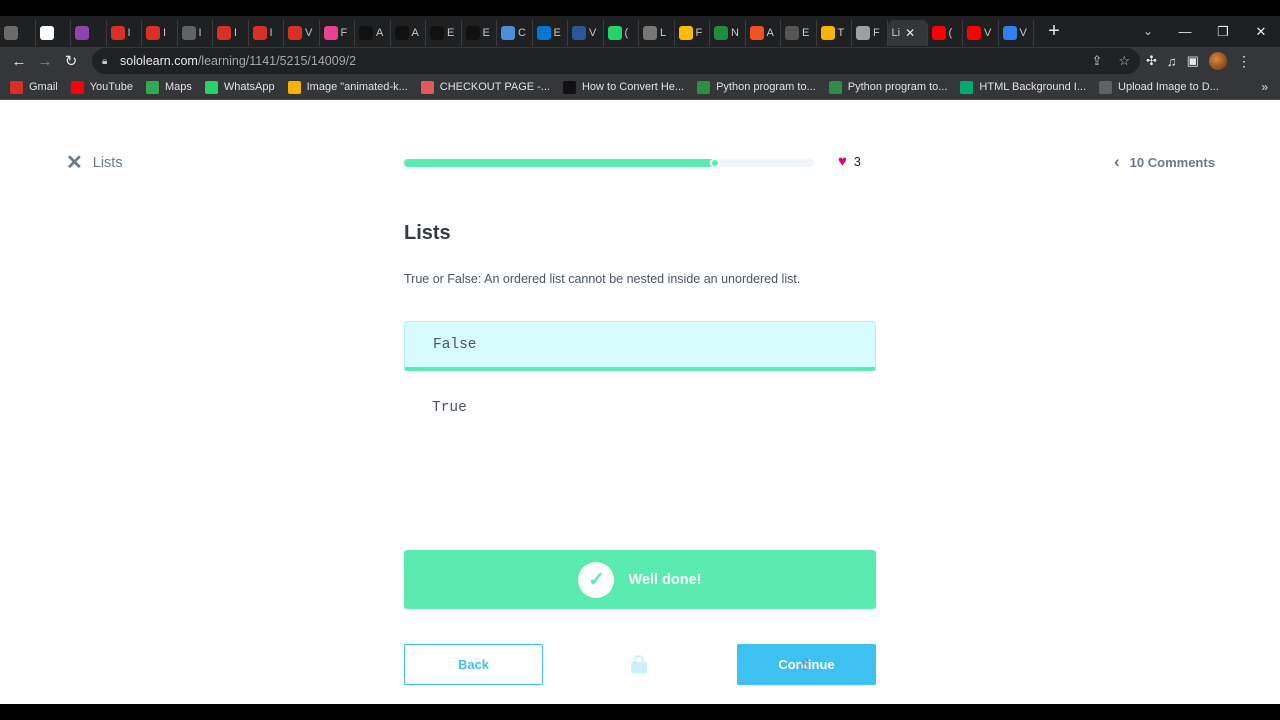 The height and width of the screenshot is (720, 1280). I want to click on bookmark-item: YouTube, so click(101, 87).